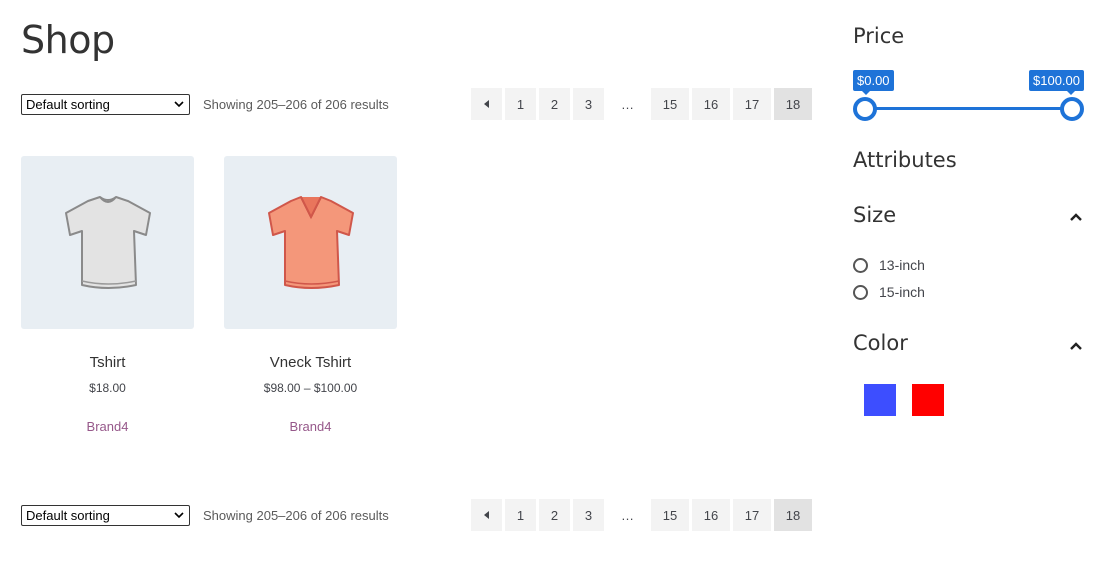 This screenshot has height=572, width=1113. What do you see at coordinates (310, 388) in the screenshot?
I see `product-price: $98.00 – $100.00` at bounding box center [310, 388].